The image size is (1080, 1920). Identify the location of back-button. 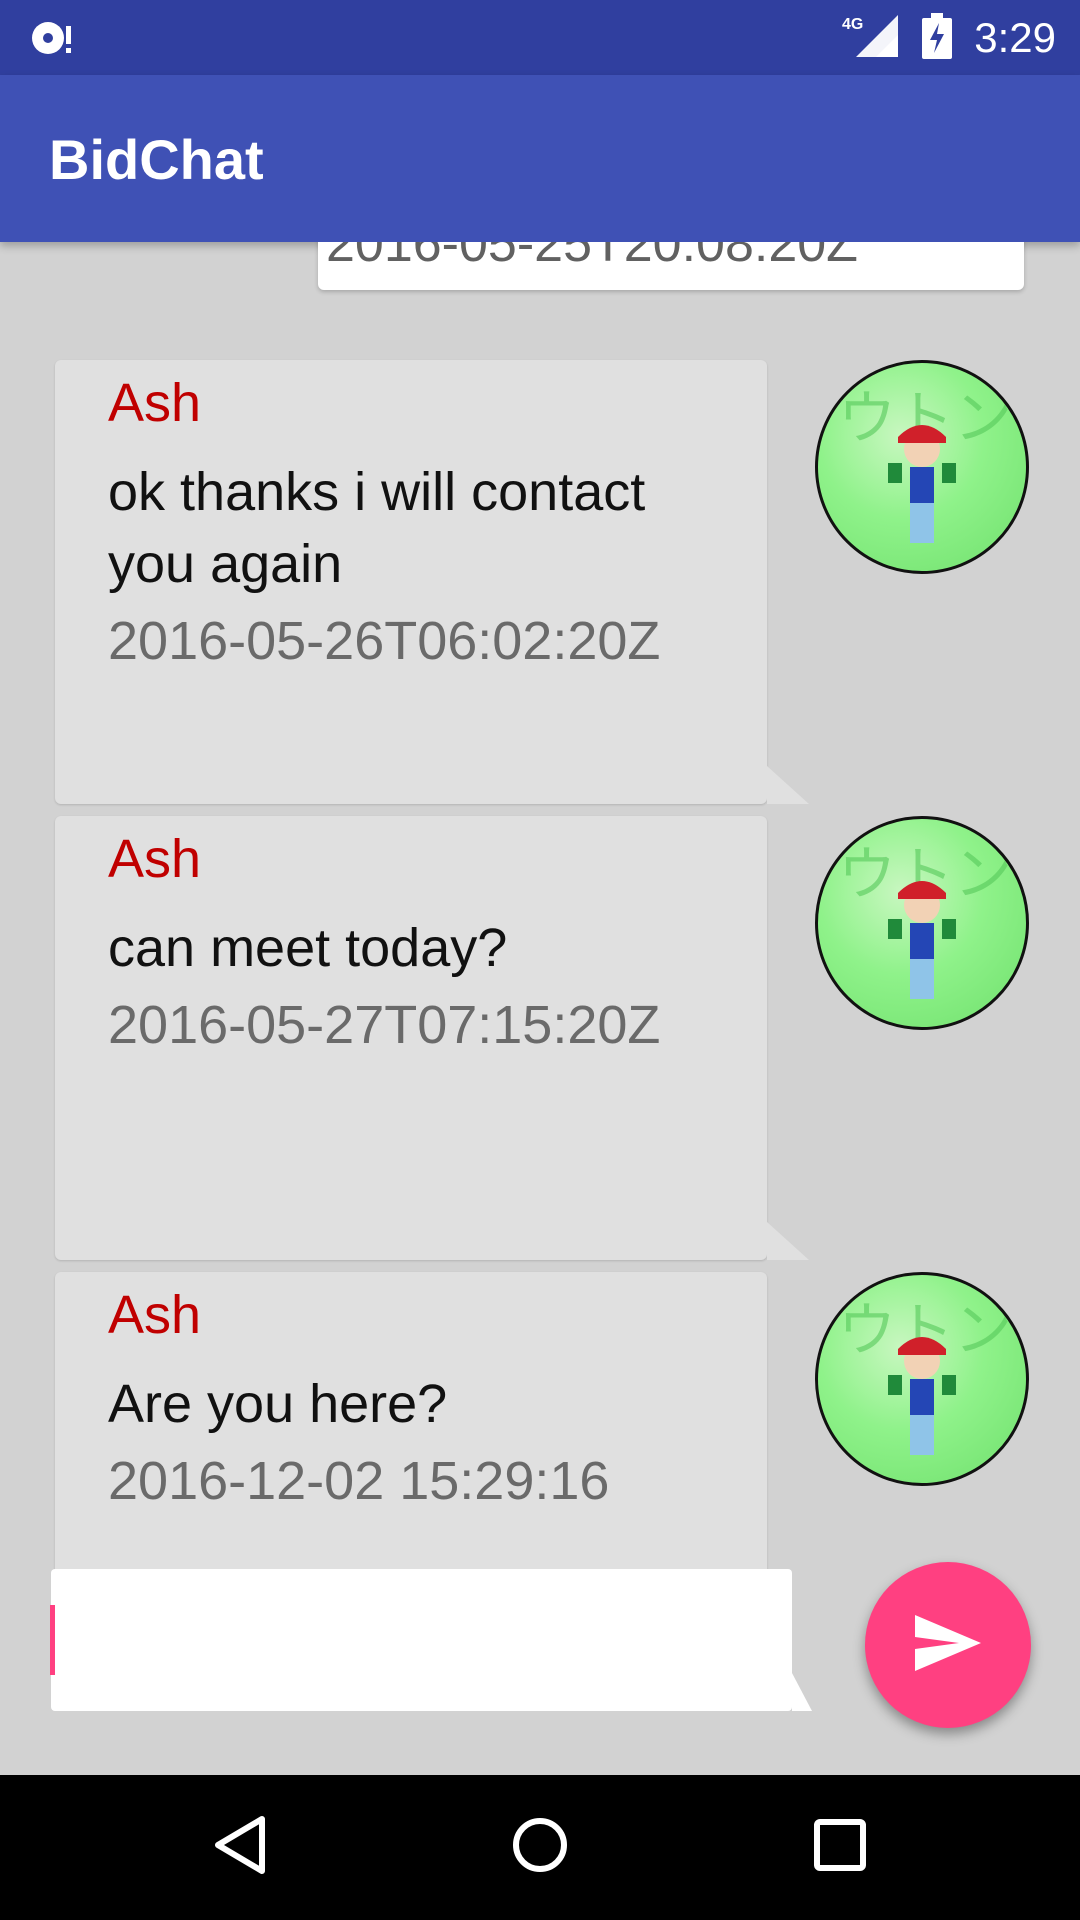
(240, 1847).